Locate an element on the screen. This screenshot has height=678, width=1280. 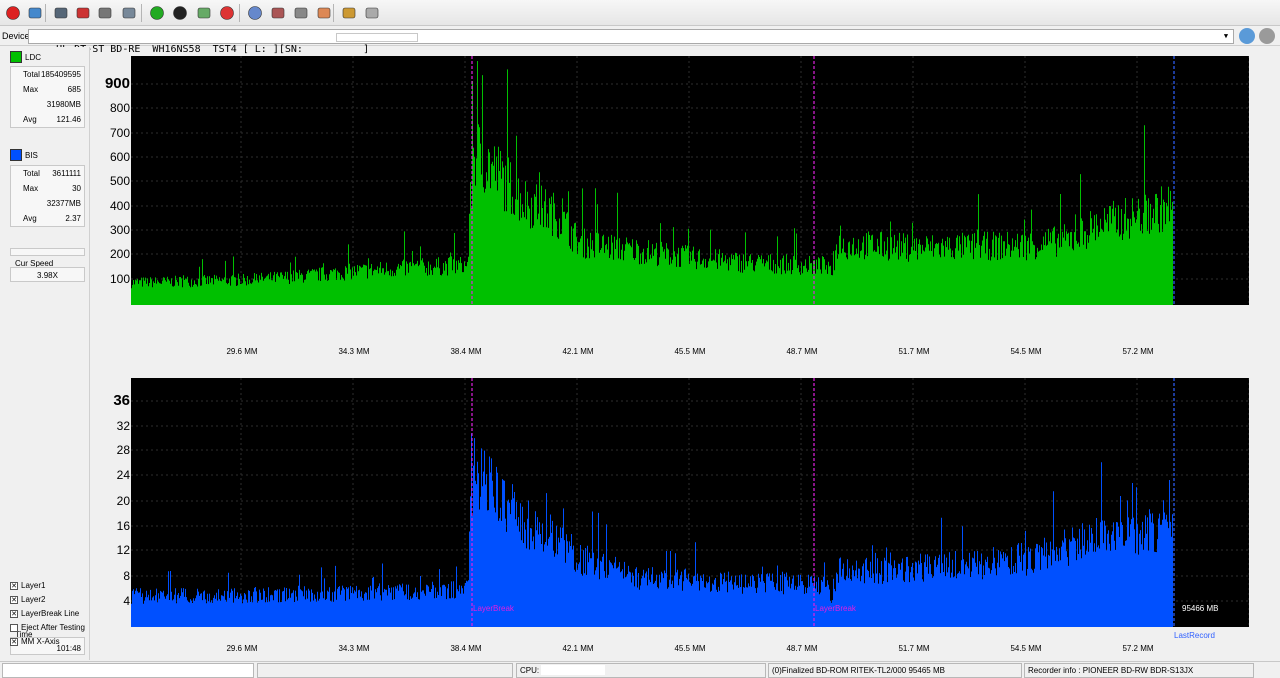
bis-max-label: Max is located at coordinates (31, 188).